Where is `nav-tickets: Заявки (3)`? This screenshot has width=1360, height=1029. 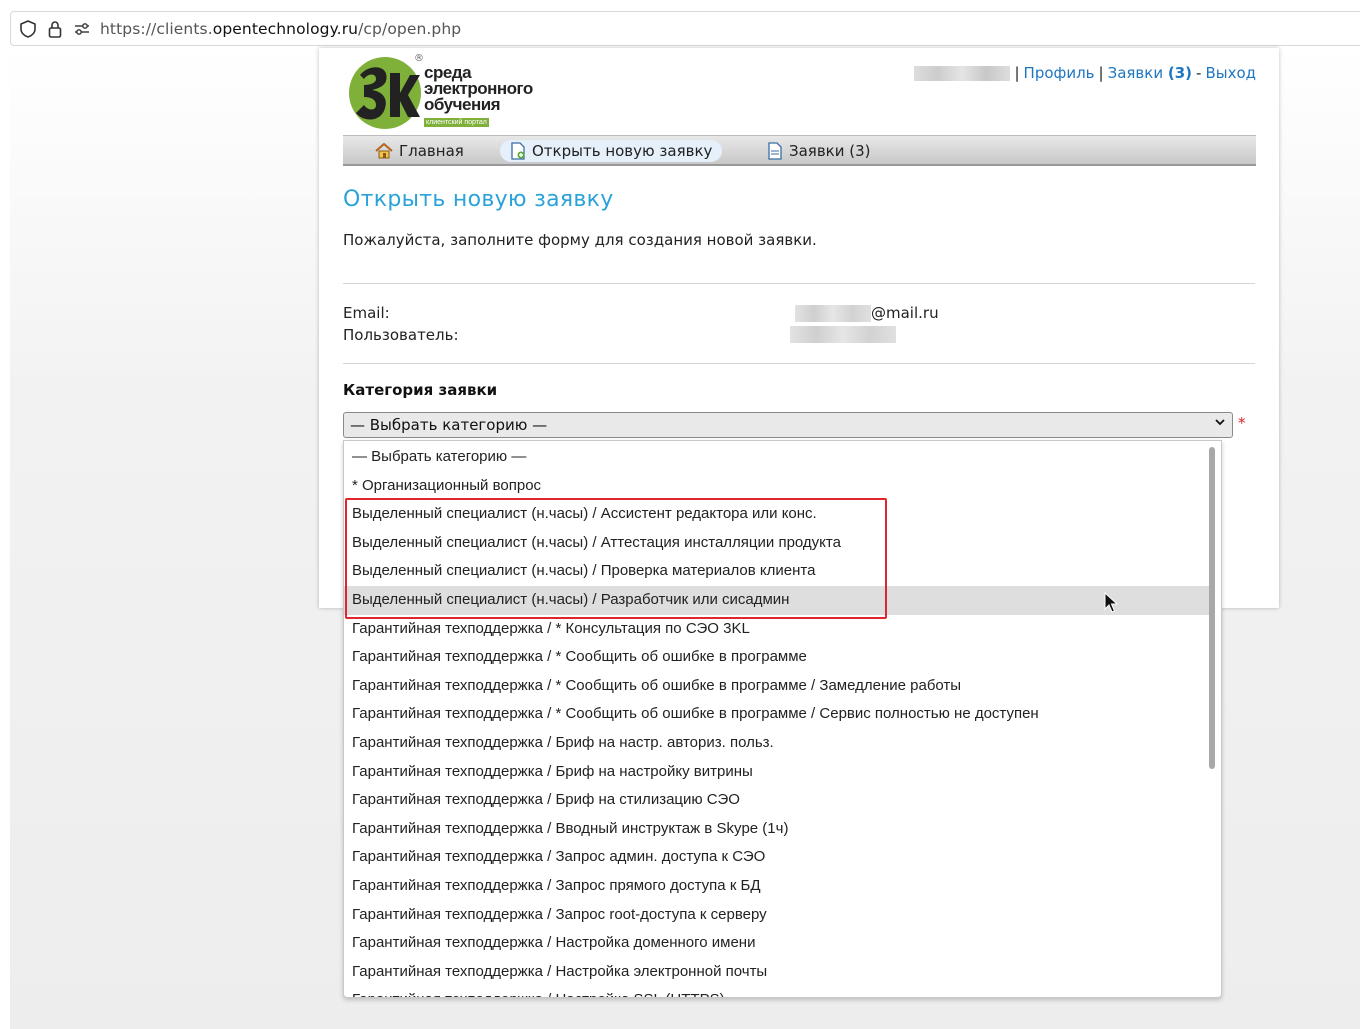 nav-tickets: Заявки (3) is located at coordinates (819, 151).